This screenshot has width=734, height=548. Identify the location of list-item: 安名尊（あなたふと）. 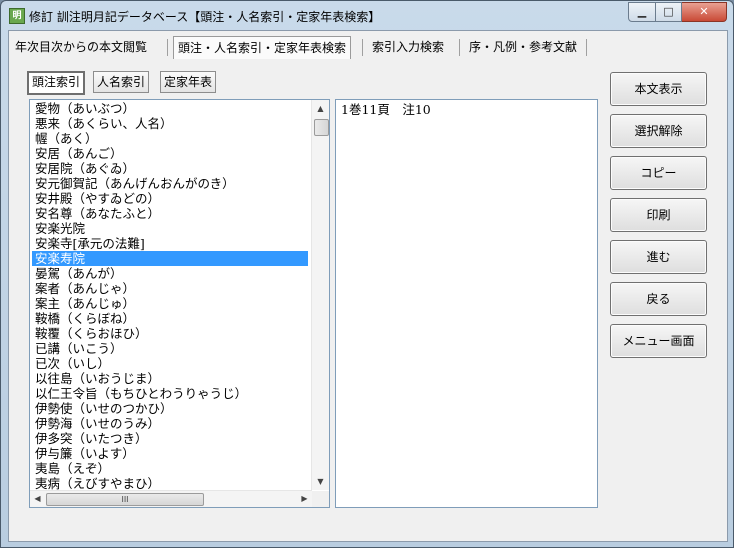
(170, 213).